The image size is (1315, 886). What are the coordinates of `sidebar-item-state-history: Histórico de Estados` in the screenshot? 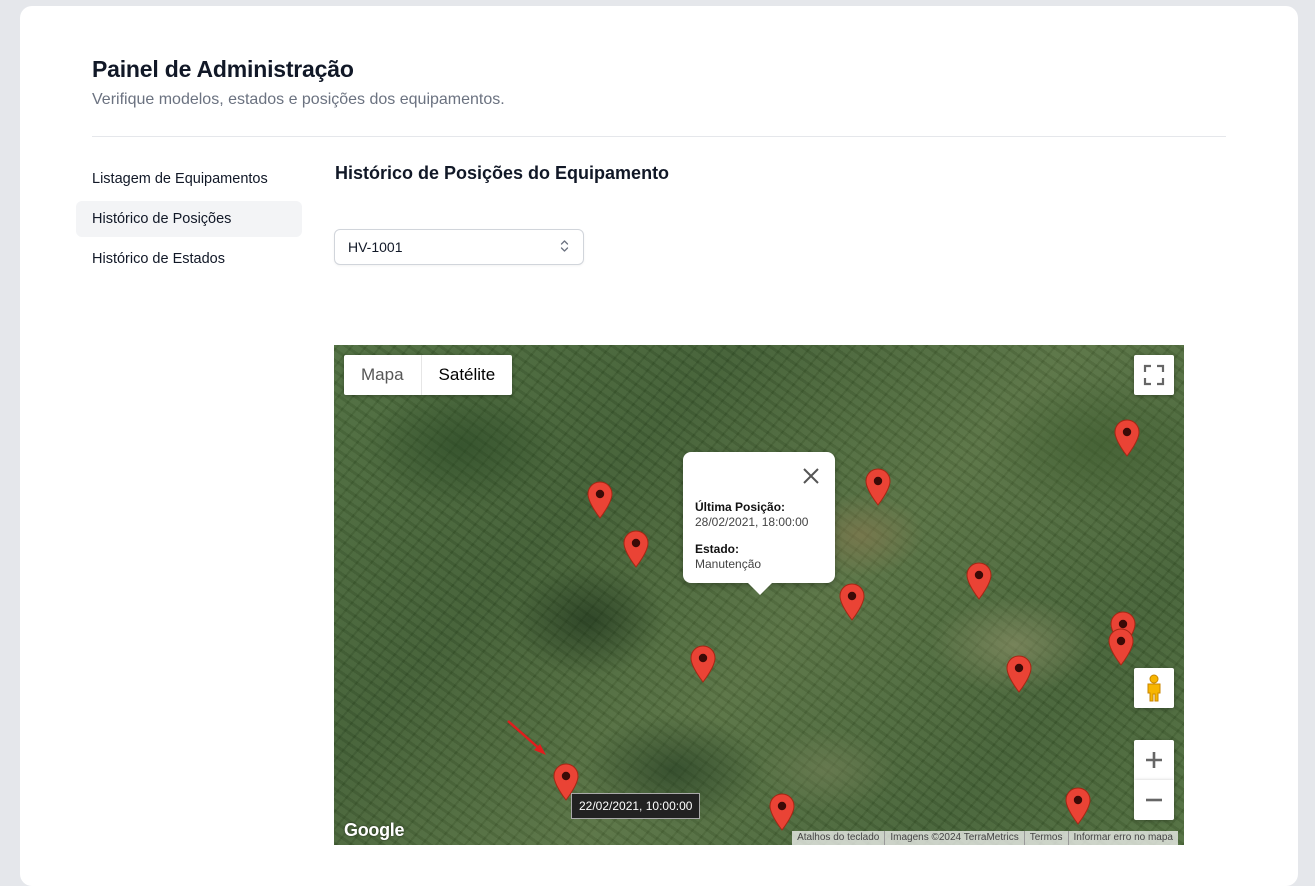 It's located at (189, 259).